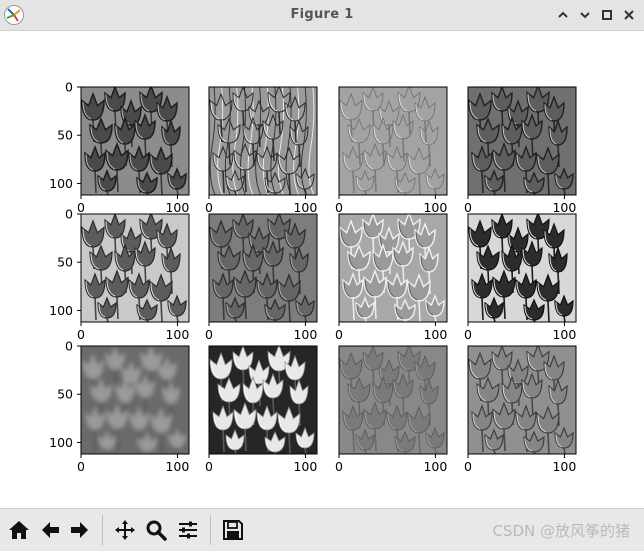 This screenshot has width=644, height=551. I want to click on zoom-button, so click(156, 530).